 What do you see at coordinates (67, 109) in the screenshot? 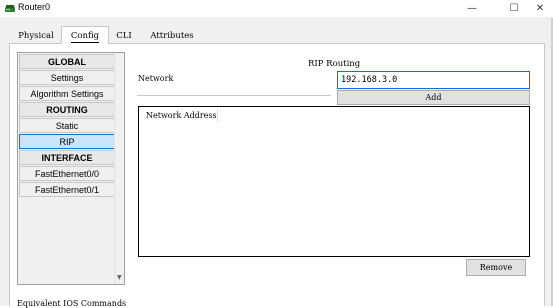
I see `nav-header-routing: ROUTING` at bounding box center [67, 109].